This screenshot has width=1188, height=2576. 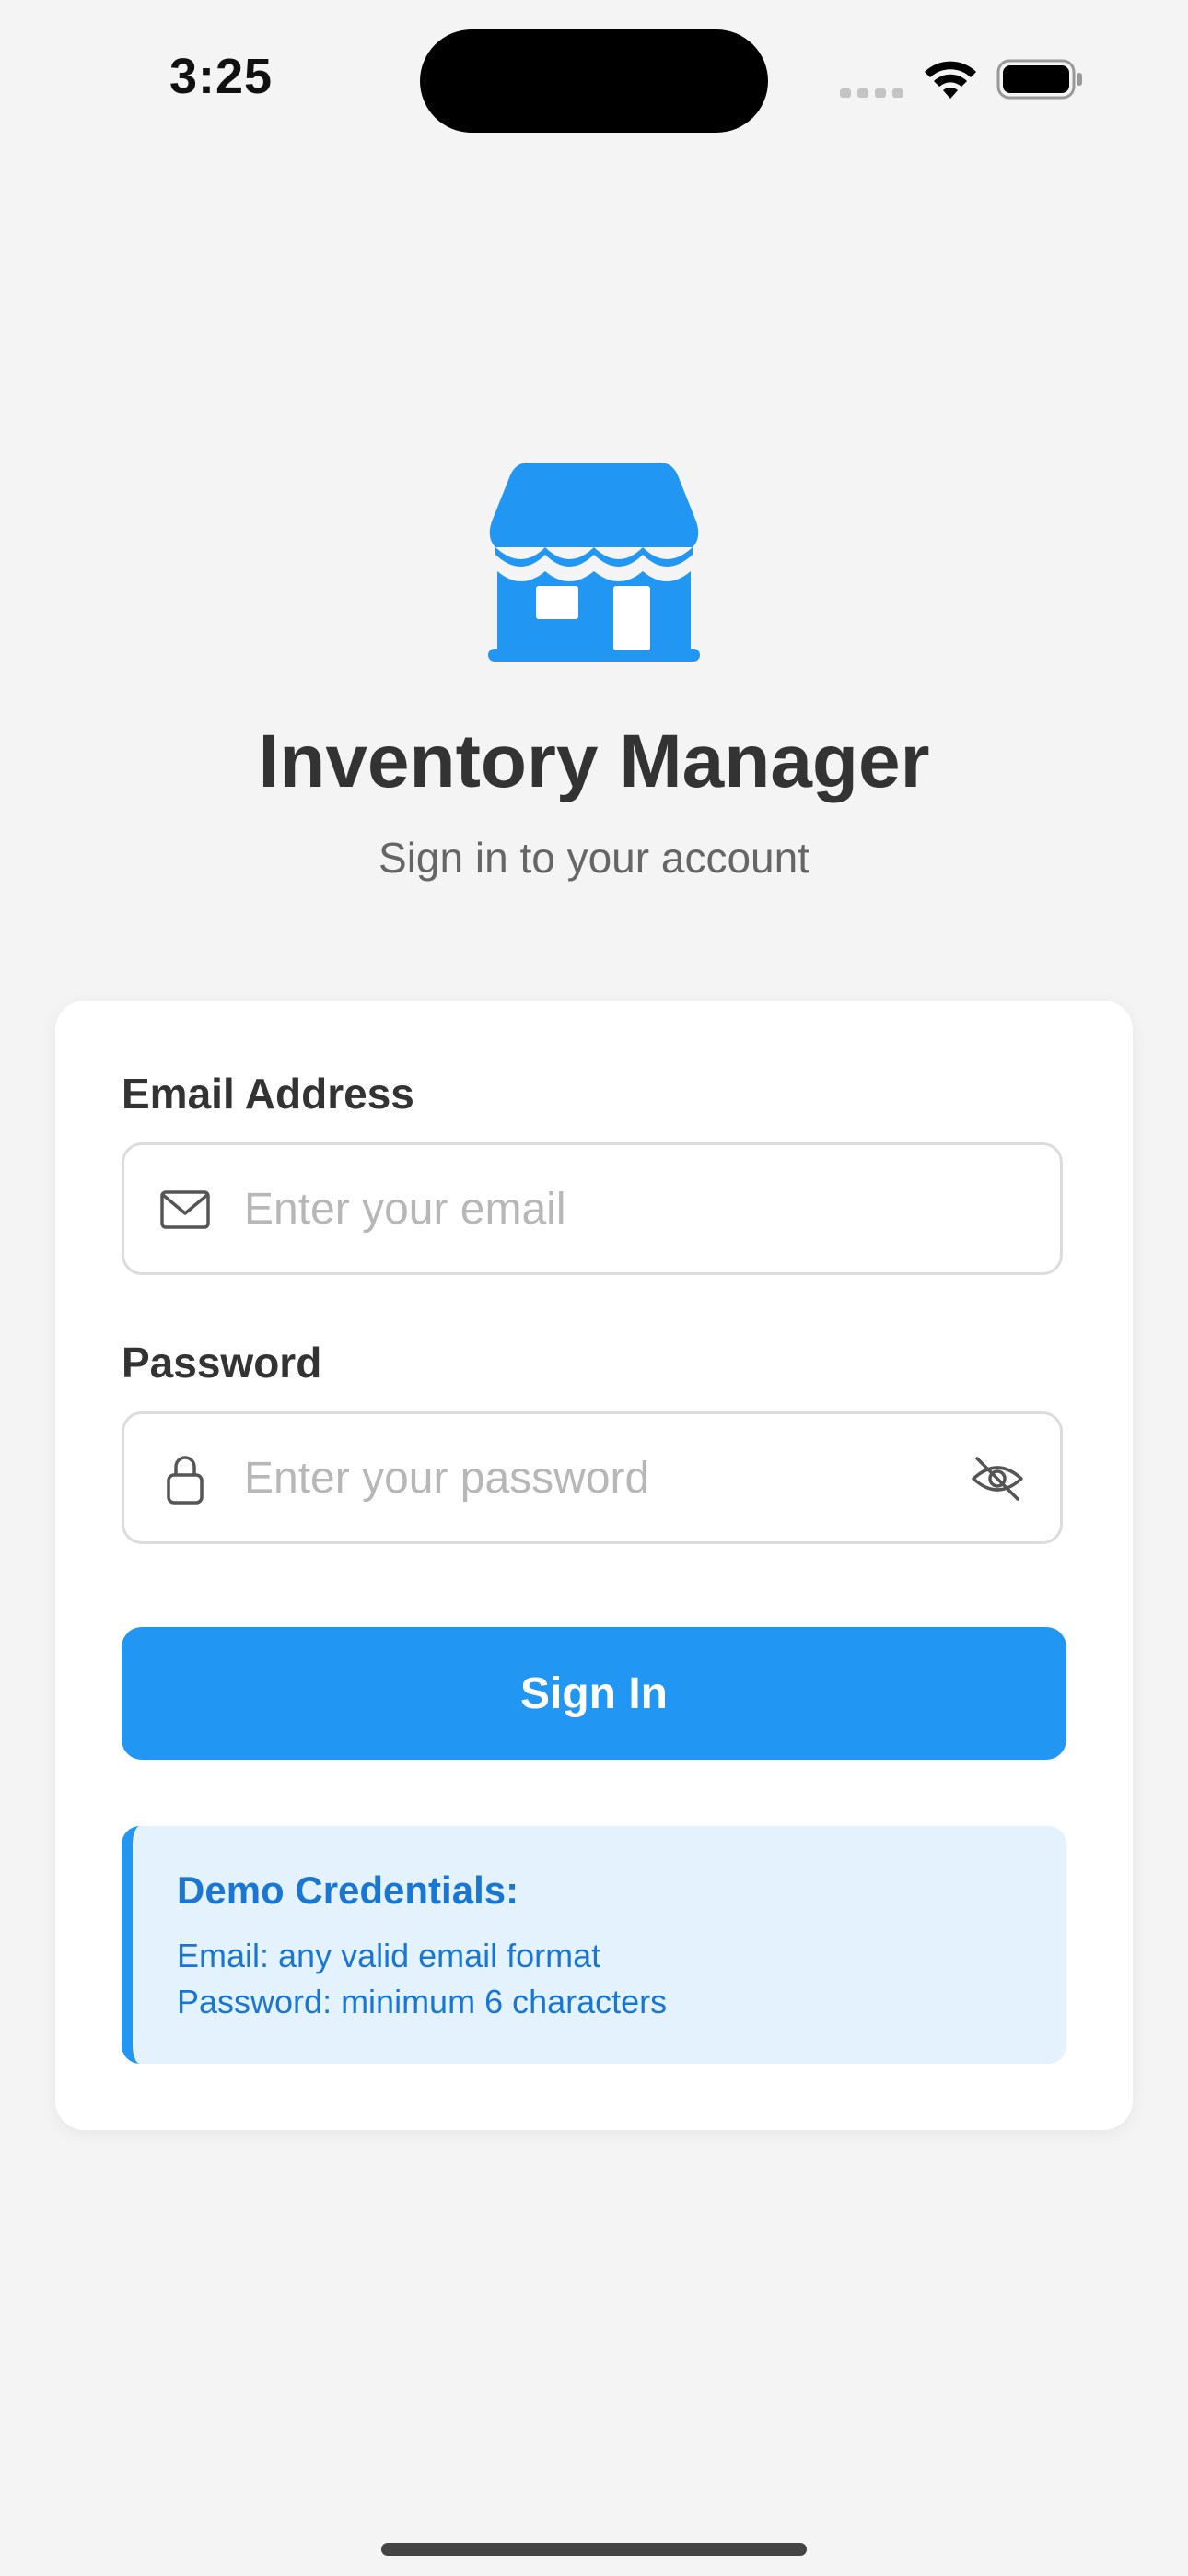 I want to click on storefront-icon, so click(x=594, y=562).